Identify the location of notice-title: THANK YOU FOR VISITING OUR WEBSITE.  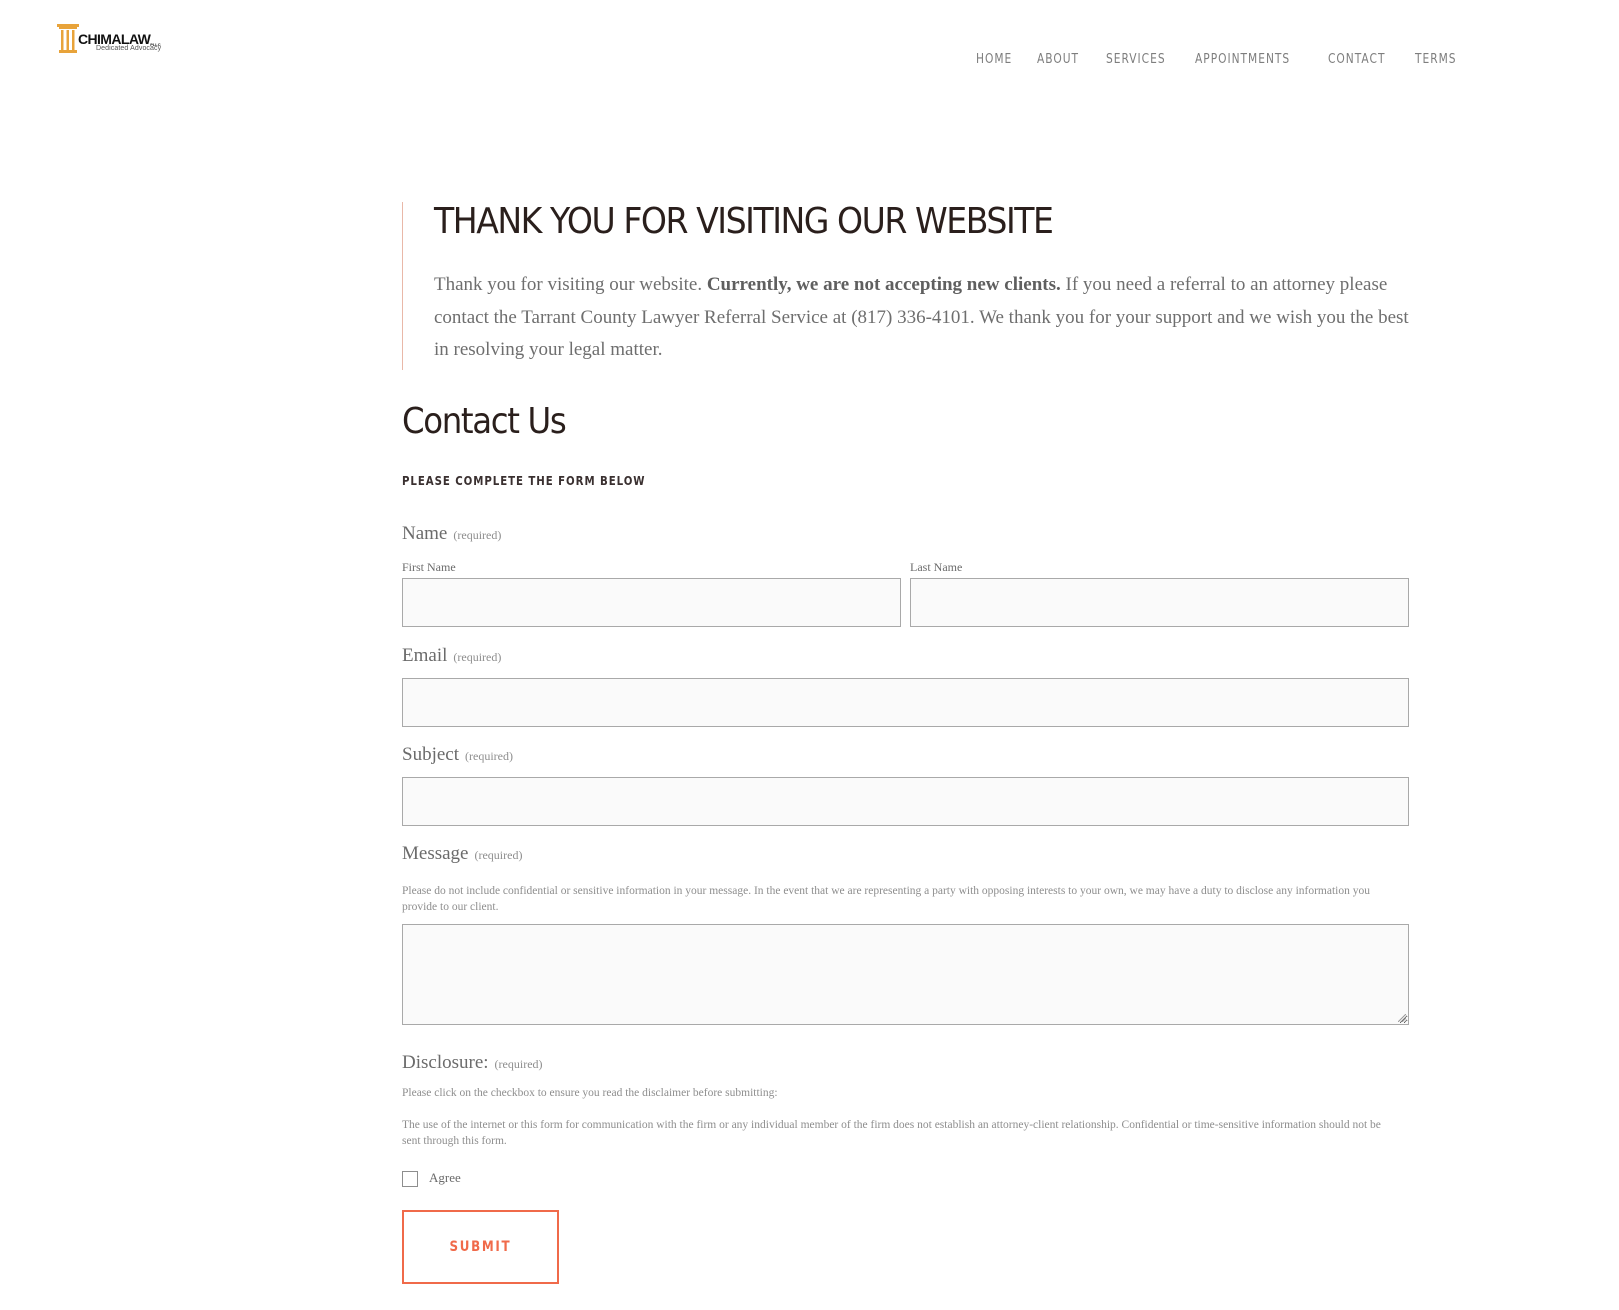
(744, 221).